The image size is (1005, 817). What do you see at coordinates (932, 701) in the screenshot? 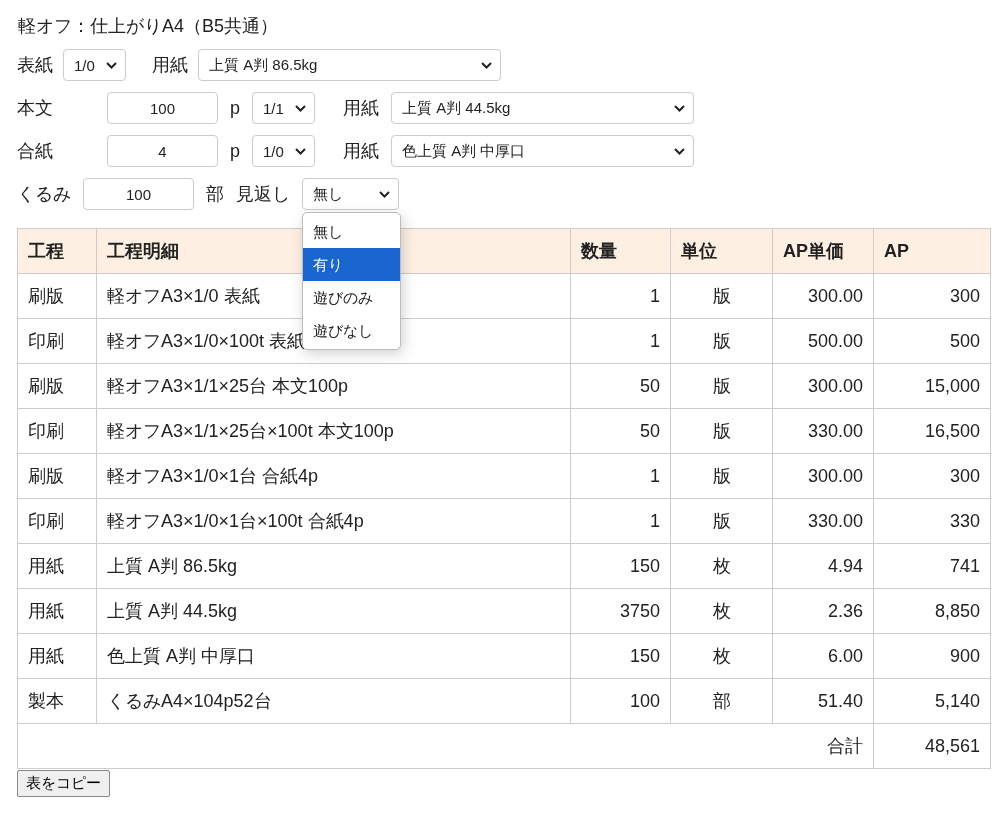
I see `table-cell: 5,140` at bounding box center [932, 701].